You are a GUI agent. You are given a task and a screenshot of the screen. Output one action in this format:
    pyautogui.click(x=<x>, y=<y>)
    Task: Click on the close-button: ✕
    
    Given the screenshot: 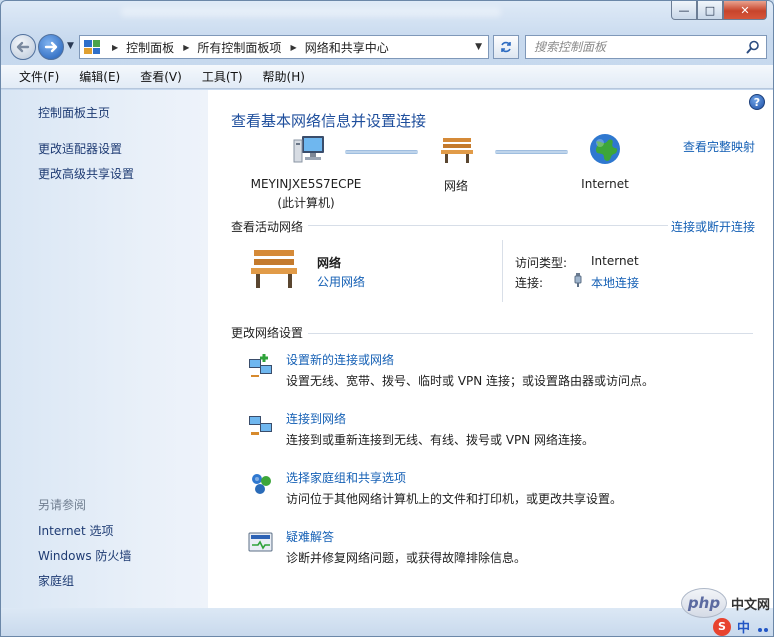 What is the action you would take?
    pyautogui.click(x=745, y=10)
    